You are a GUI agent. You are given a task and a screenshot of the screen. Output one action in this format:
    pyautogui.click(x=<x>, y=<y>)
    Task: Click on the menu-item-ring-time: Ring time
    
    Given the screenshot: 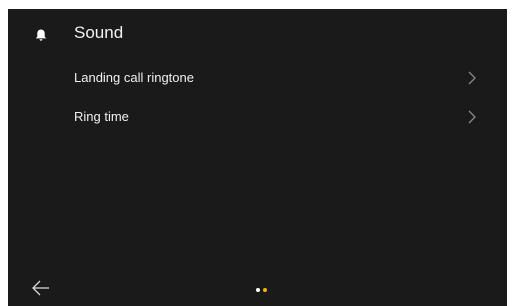 What is the action you would take?
    pyautogui.click(x=257, y=117)
    